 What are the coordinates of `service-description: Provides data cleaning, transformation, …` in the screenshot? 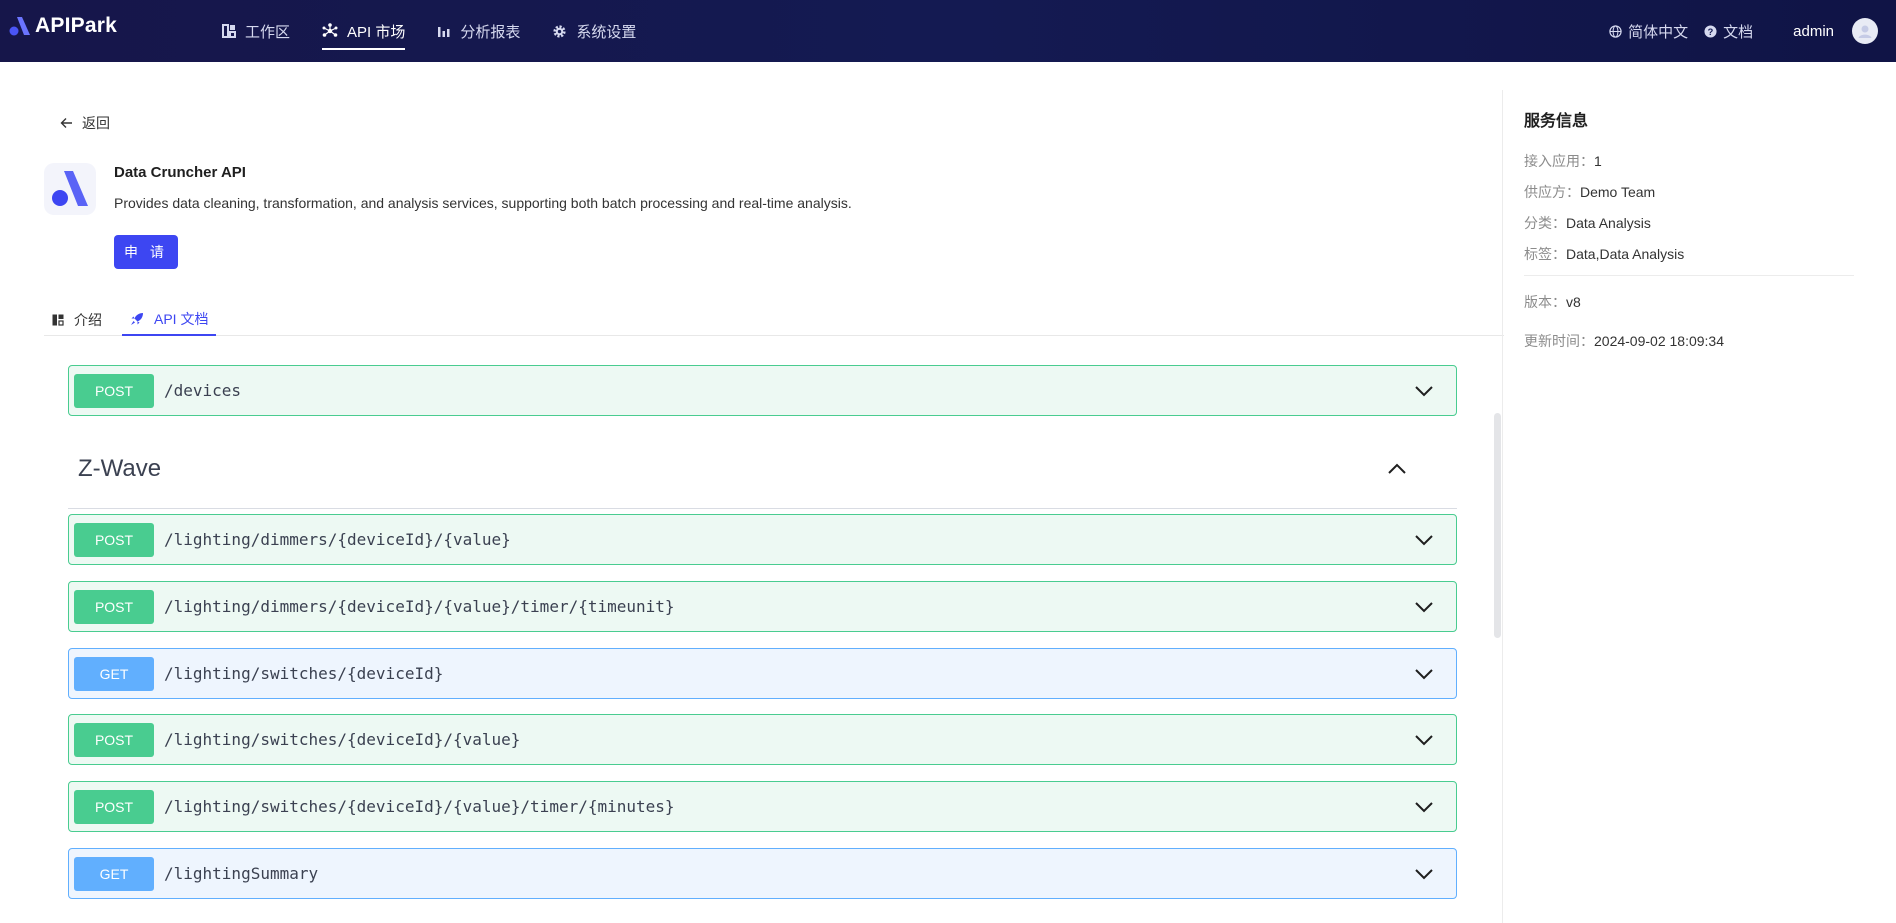 It's located at (483, 203).